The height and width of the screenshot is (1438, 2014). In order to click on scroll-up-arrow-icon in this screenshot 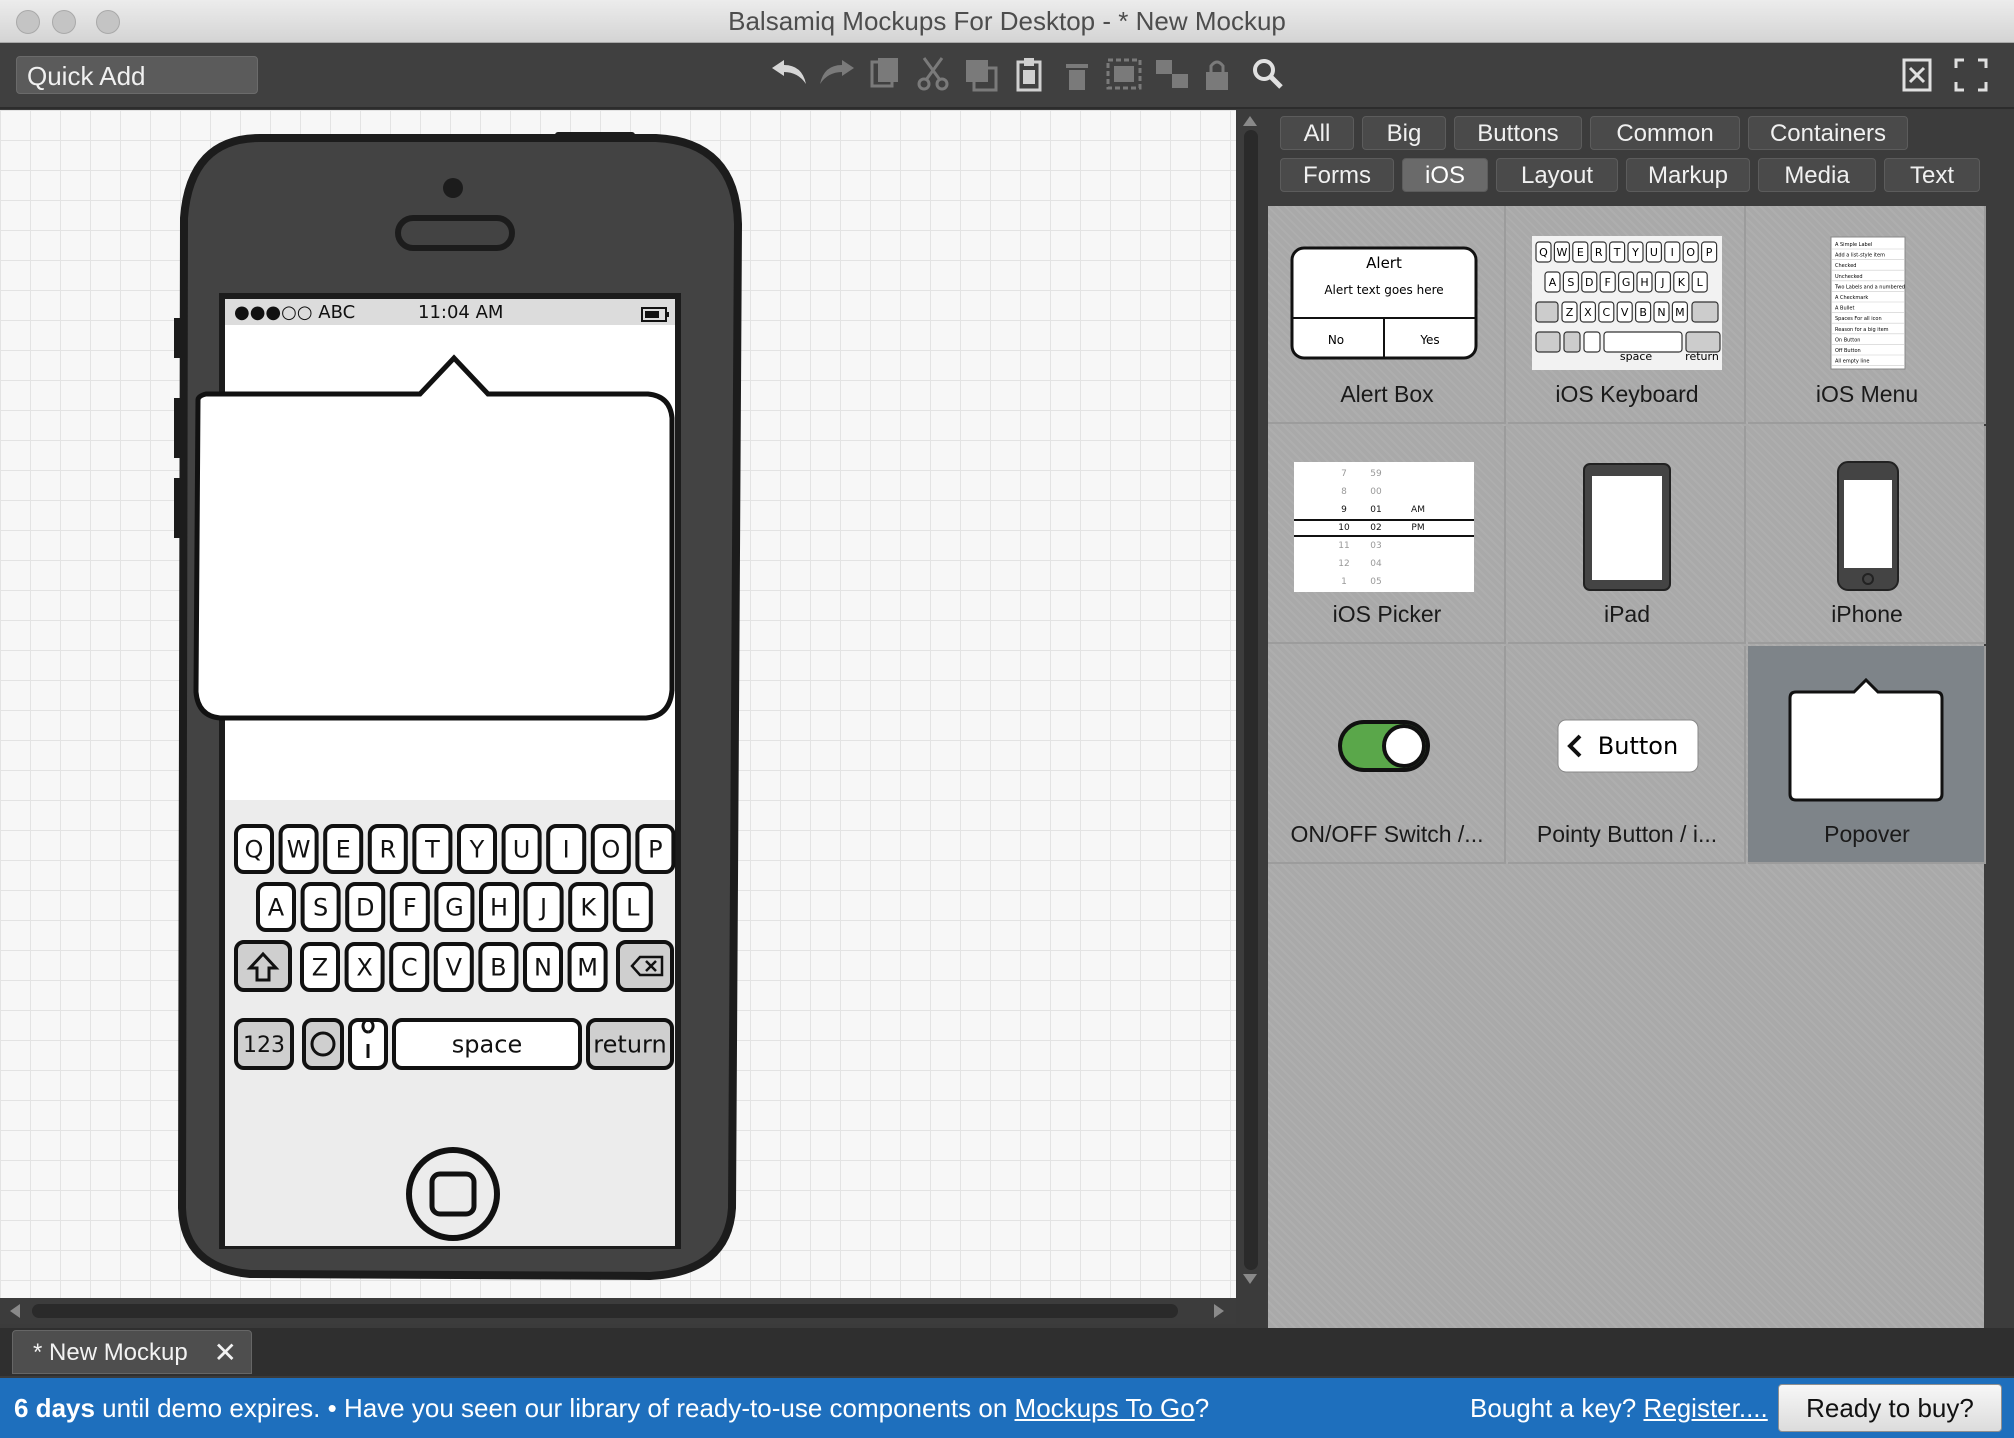, I will do `click(1250, 121)`.